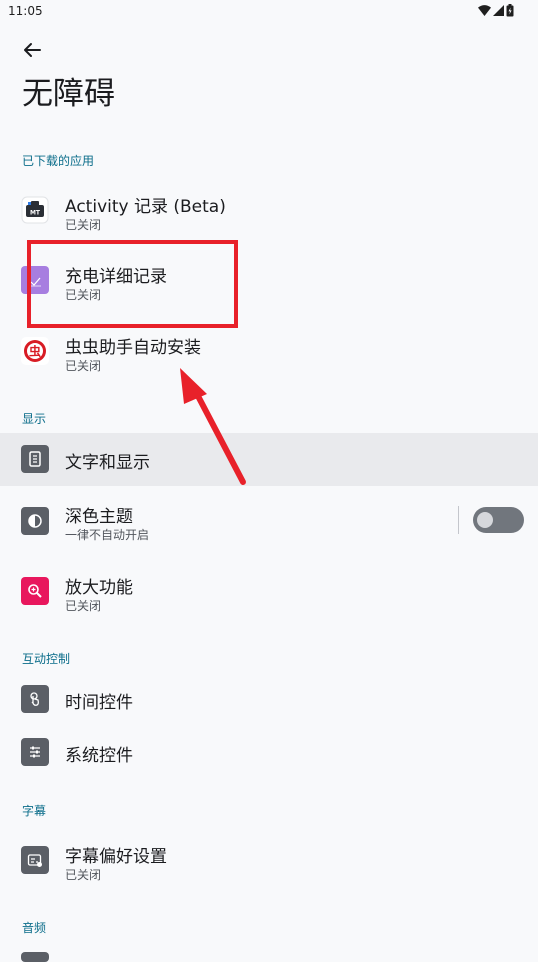 This screenshot has width=538, height=962. What do you see at coordinates (34, 928) in the screenshot?
I see `section-header-audio: 音频` at bounding box center [34, 928].